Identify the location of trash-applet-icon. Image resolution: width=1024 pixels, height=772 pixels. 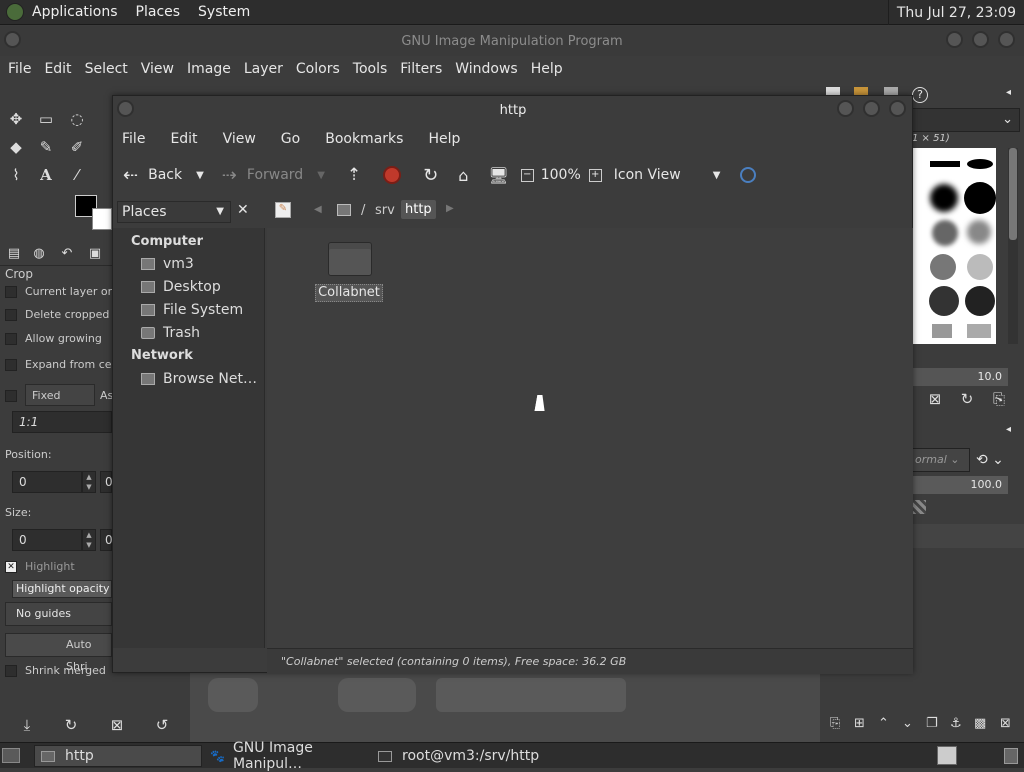
(1011, 756).